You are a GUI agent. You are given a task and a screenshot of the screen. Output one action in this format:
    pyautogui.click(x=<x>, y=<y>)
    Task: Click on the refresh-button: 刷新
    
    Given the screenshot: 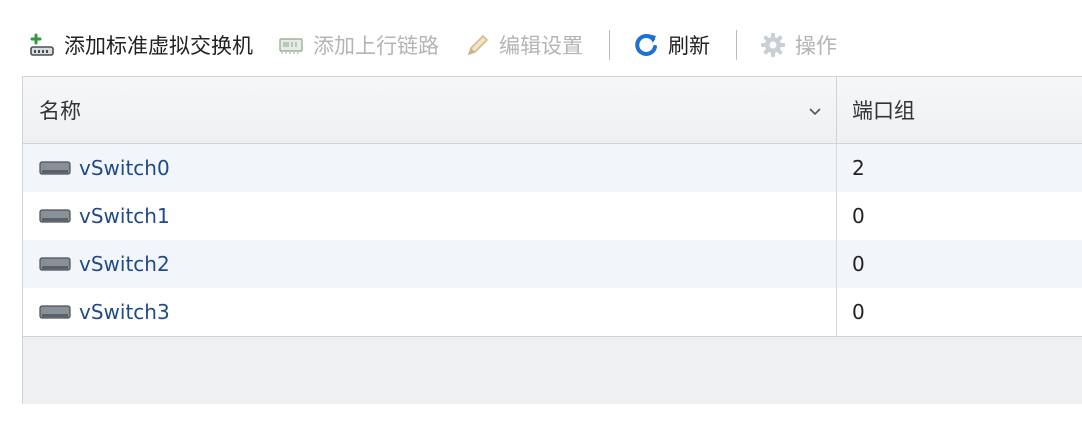 What is the action you would take?
    pyautogui.click(x=671, y=45)
    